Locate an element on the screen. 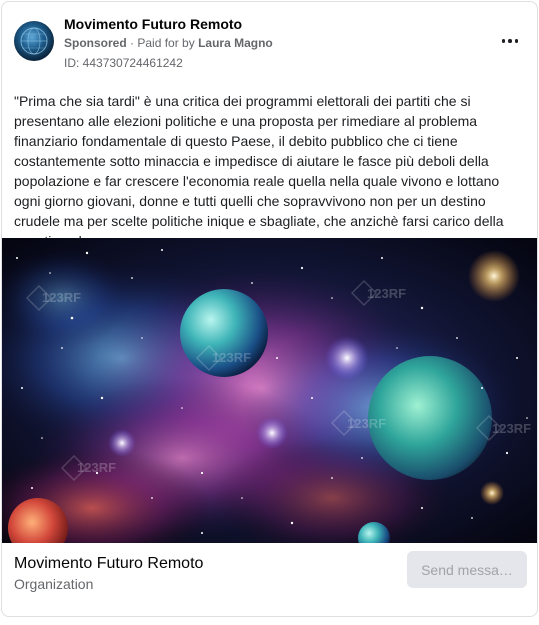 Image resolution: width=539 pixels, height=625 pixels. more-options-button is located at coordinates (510, 41).